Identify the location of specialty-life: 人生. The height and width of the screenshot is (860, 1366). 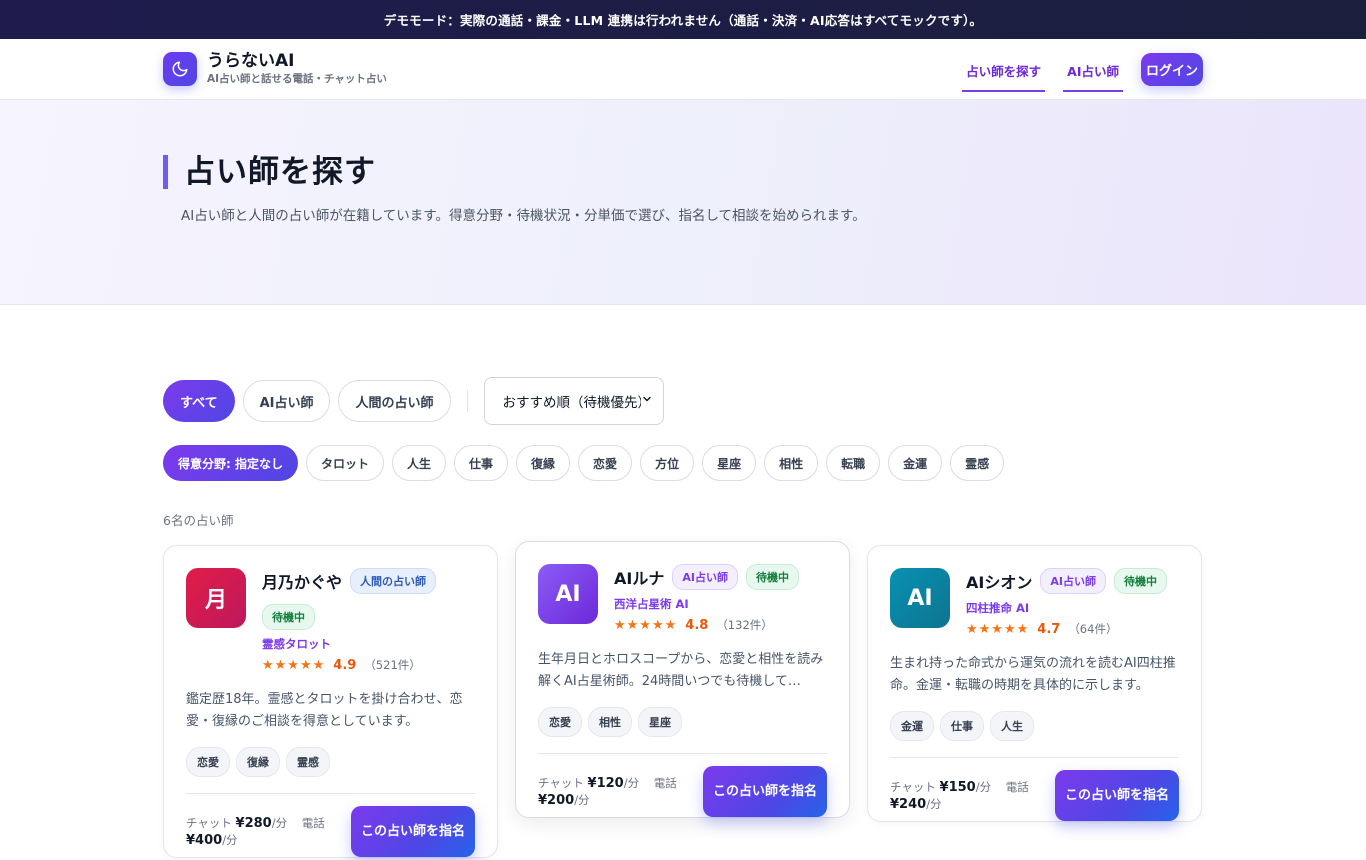
(419, 463).